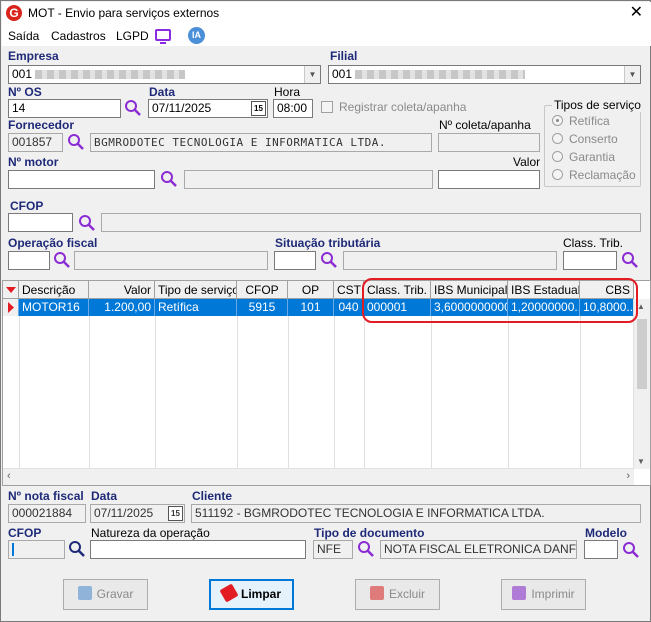 The width and height of the screenshot is (651, 622). What do you see at coordinates (601, 549) in the screenshot?
I see `modelo-field` at bounding box center [601, 549].